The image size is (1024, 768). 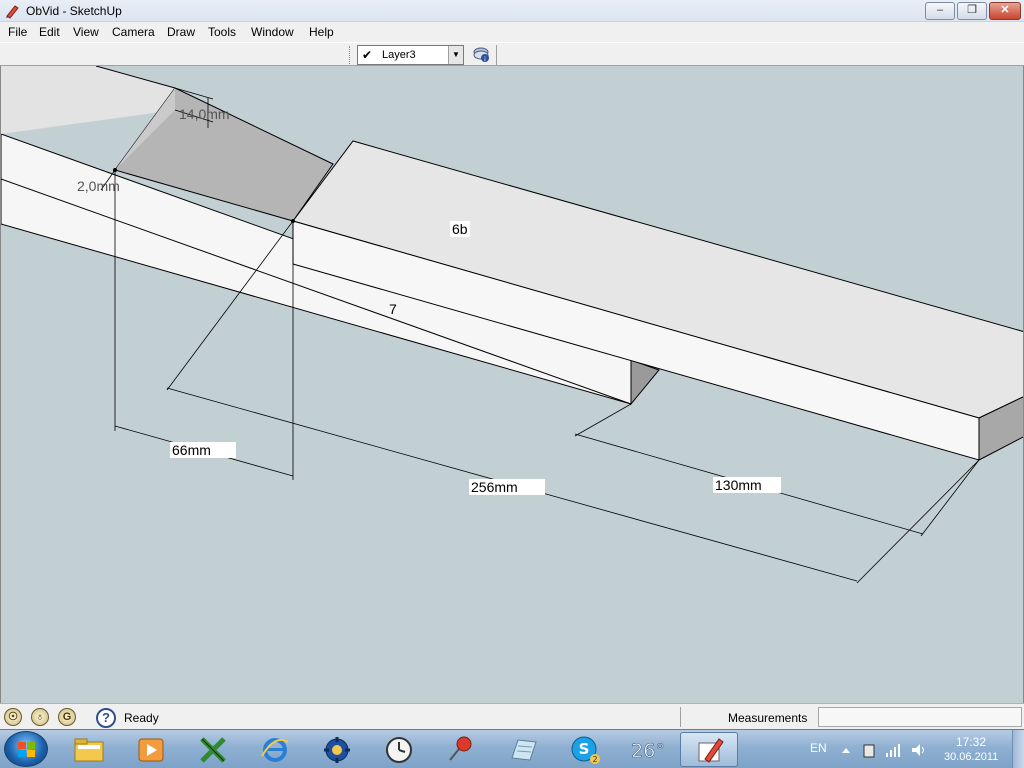 I want to click on taskbar-clock-app, so click(x=399, y=749).